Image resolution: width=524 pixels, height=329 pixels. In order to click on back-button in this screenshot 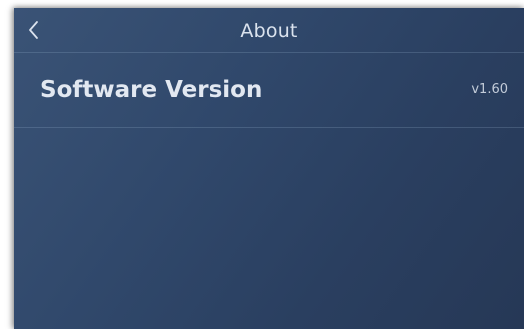, I will do `click(34, 30)`.